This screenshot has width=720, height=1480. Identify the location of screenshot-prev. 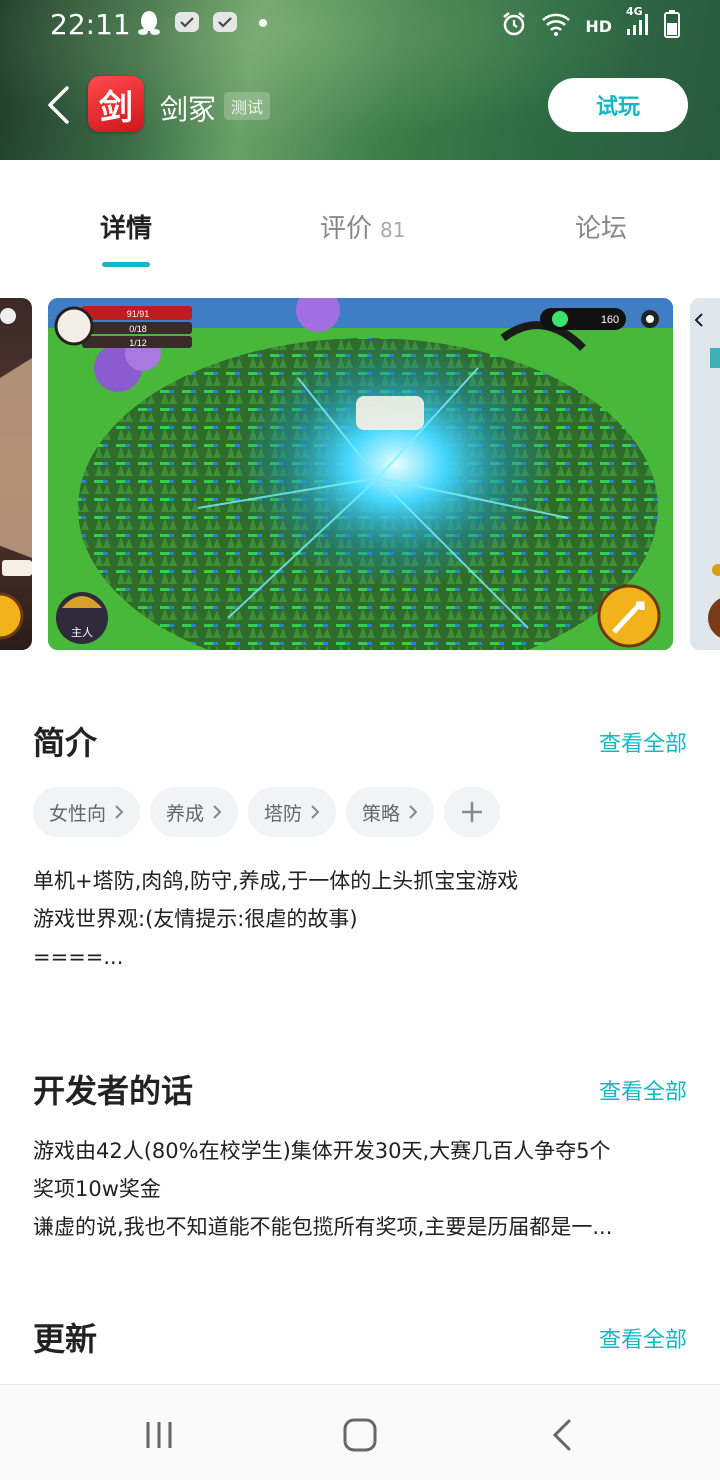
(16, 474).